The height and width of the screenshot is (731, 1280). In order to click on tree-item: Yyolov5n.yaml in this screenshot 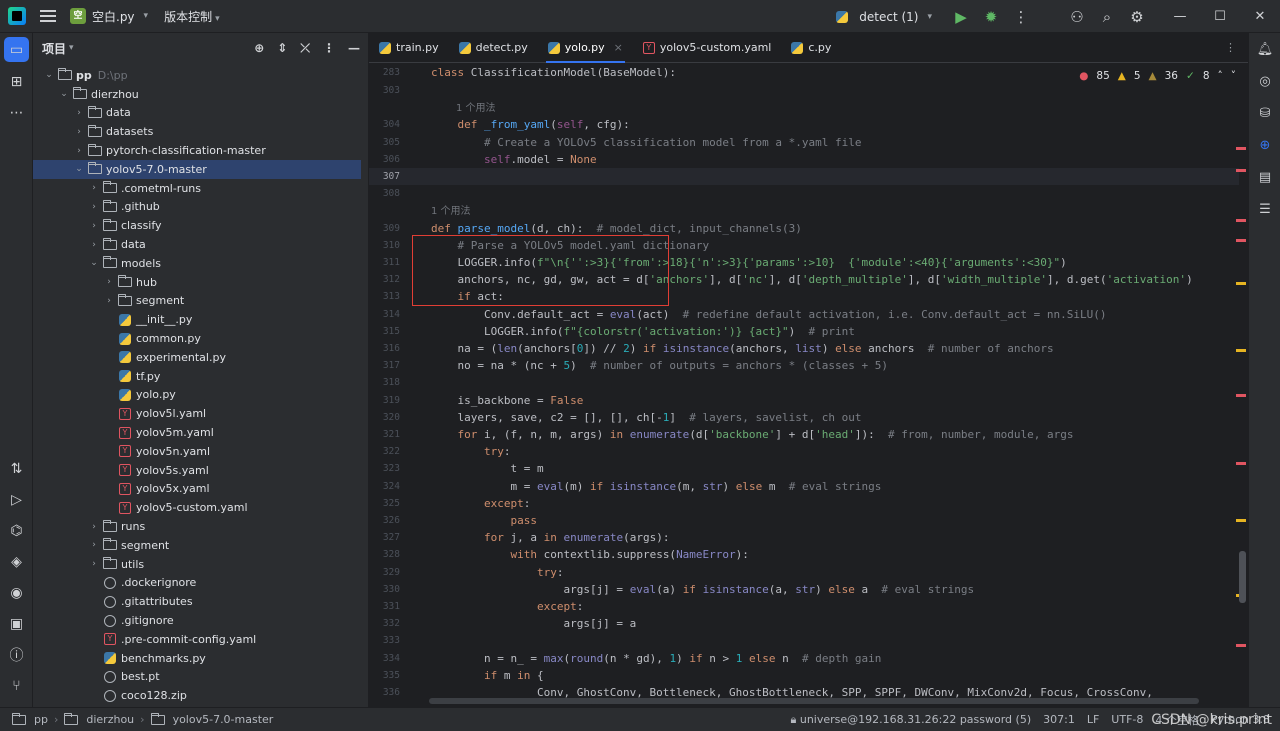, I will do `click(201, 451)`.